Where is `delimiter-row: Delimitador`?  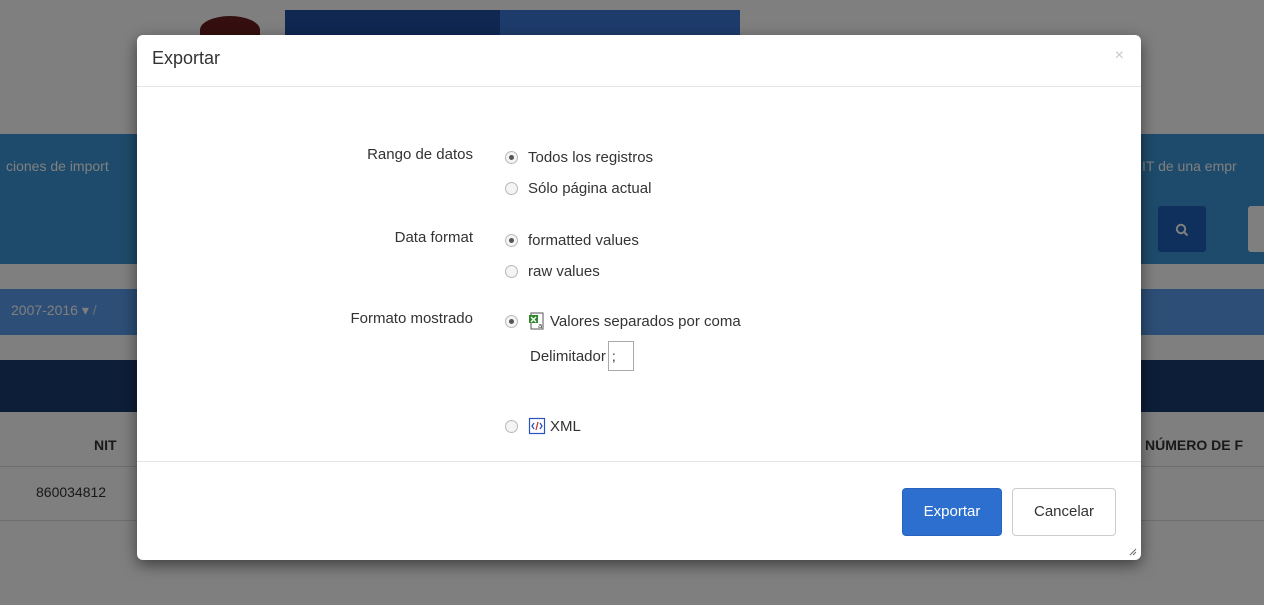
delimiter-row: Delimitador is located at coordinates (582, 356).